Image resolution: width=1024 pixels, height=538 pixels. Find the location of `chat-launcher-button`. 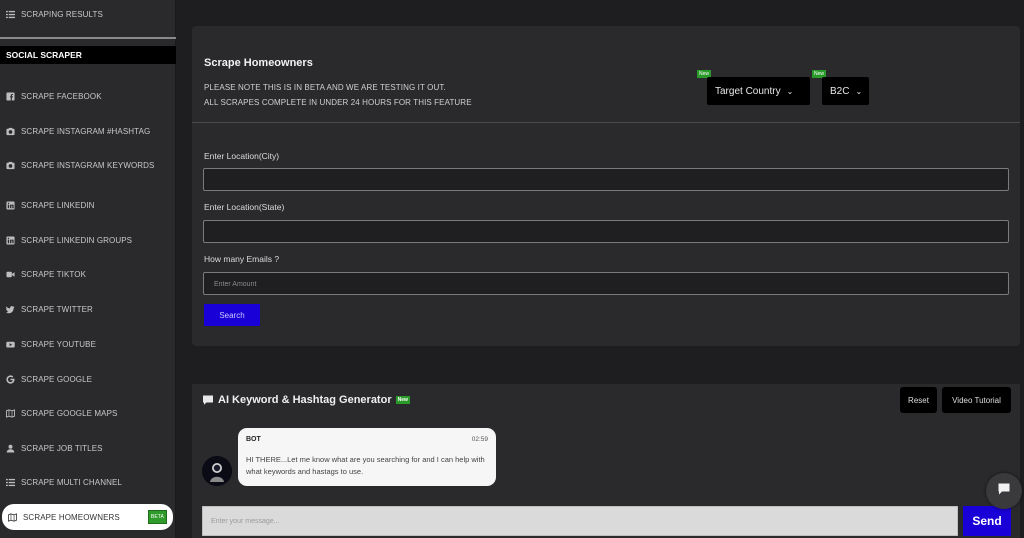

chat-launcher-button is located at coordinates (1004, 491).